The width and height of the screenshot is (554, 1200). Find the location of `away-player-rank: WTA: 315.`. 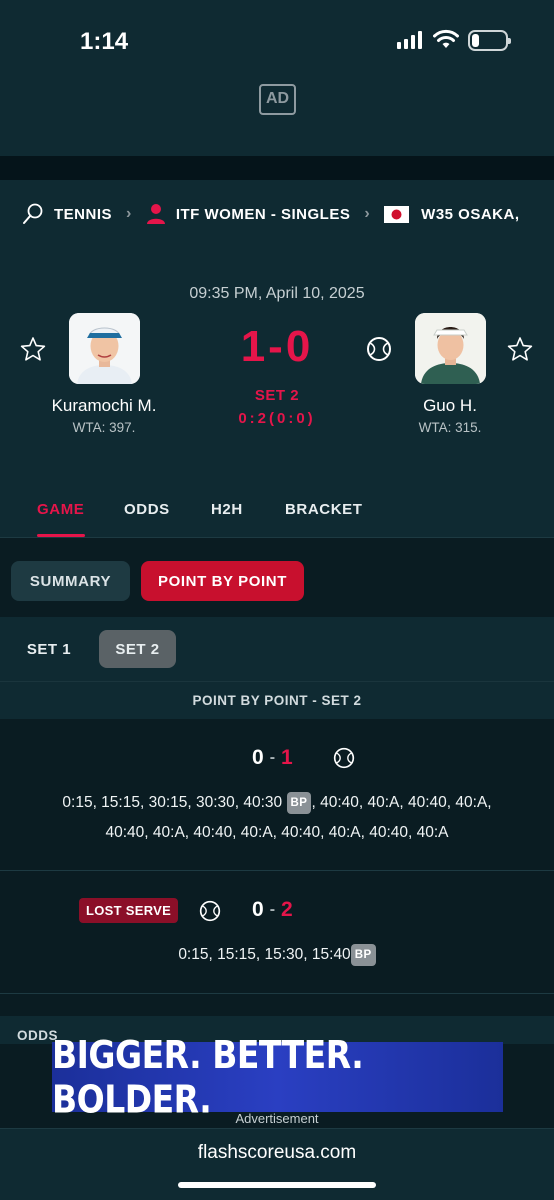

away-player-rank: WTA: 315. is located at coordinates (450, 427).